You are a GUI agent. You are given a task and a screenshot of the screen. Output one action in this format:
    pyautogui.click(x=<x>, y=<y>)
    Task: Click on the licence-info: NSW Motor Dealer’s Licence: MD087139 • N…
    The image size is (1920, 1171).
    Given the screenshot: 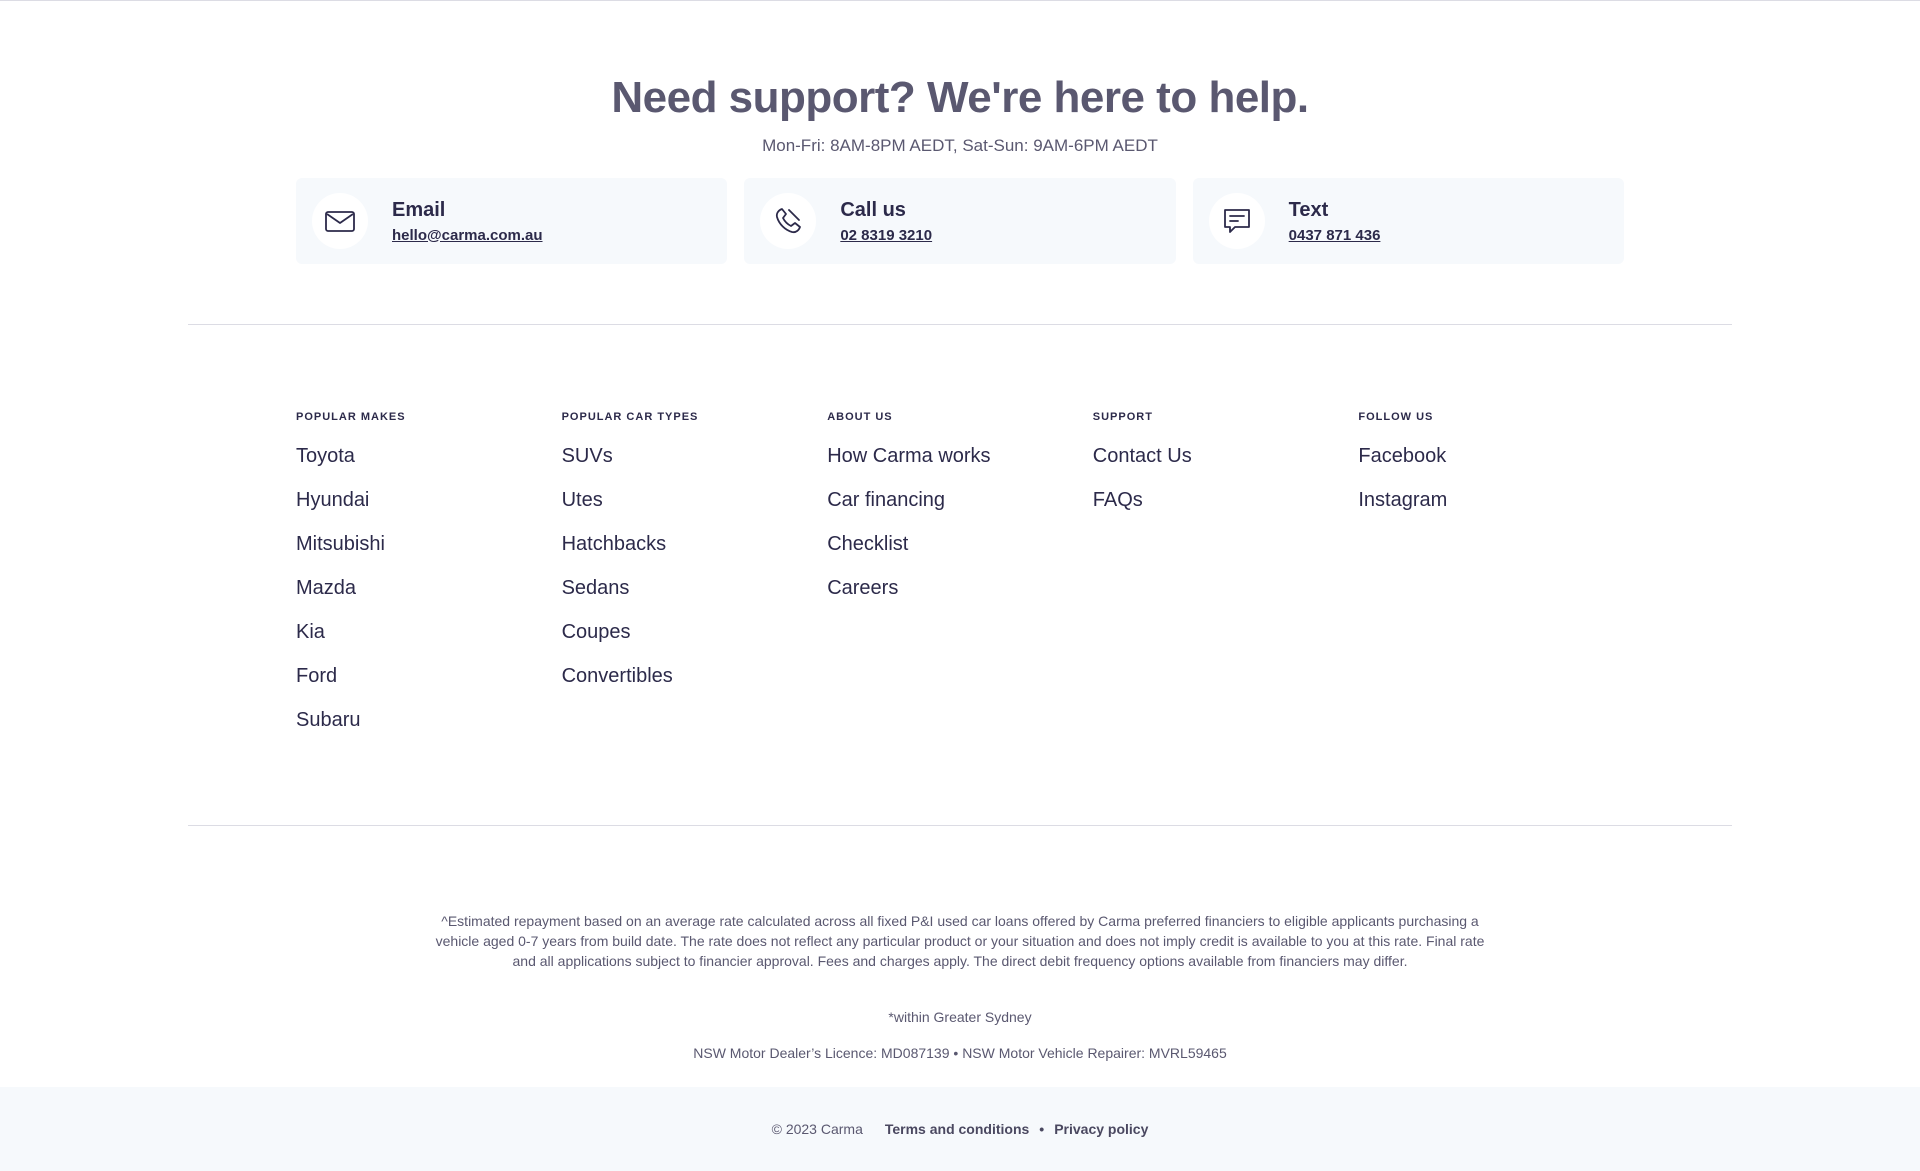 What is the action you would take?
    pyautogui.click(x=960, y=1053)
    